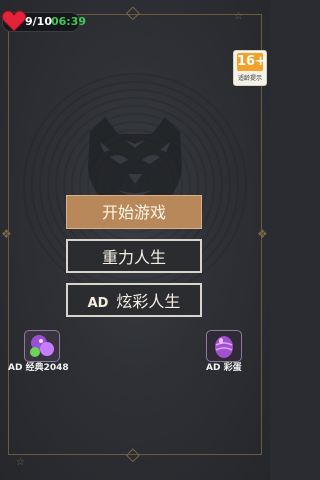 Image resolution: width=320 pixels, height=480 pixels. What do you see at coordinates (20, 462) in the screenshot?
I see `bottom-left-star-ornament: ☆` at bounding box center [20, 462].